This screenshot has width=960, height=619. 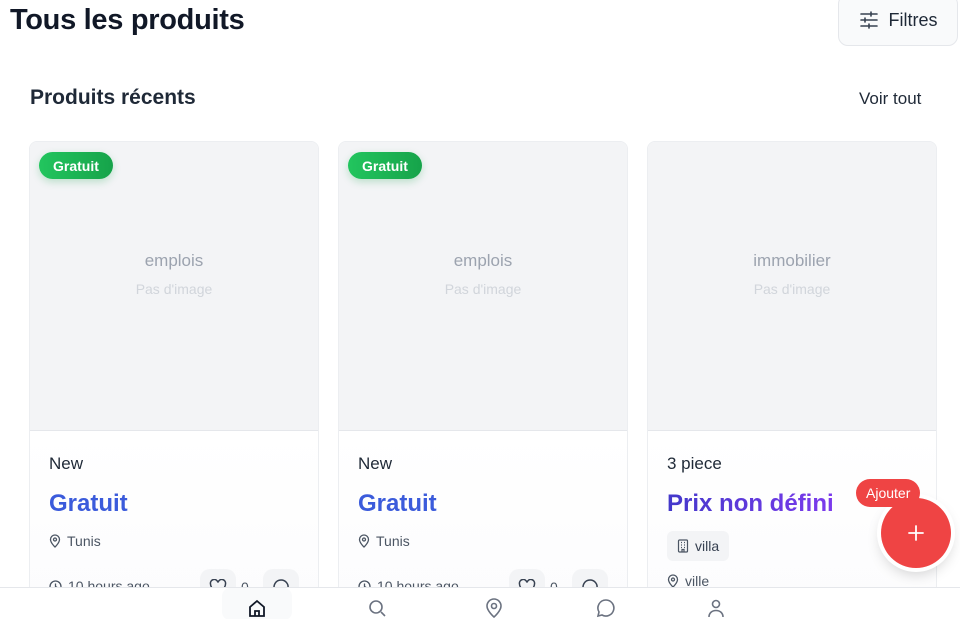 What do you see at coordinates (888, 493) in the screenshot?
I see `add-tooltip: Ajouter` at bounding box center [888, 493].